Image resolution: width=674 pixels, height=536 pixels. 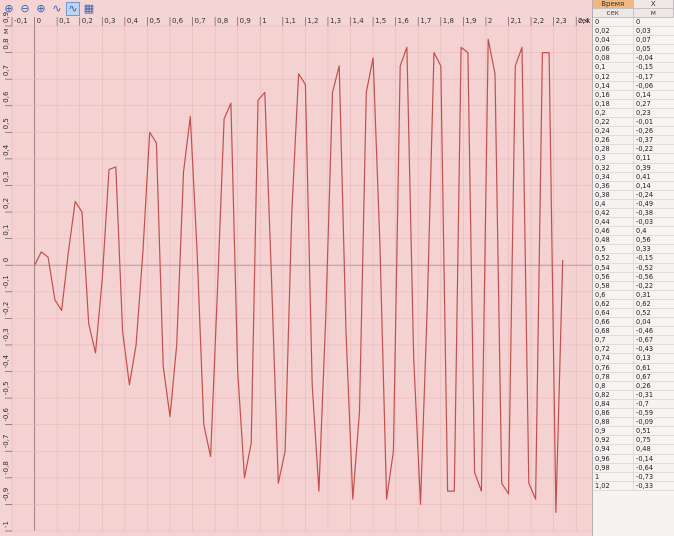 What do you see at coordinates (6, 203) in the screenshot?
I see `y-tick-label: 0,2` at bounding box center [6, 203].